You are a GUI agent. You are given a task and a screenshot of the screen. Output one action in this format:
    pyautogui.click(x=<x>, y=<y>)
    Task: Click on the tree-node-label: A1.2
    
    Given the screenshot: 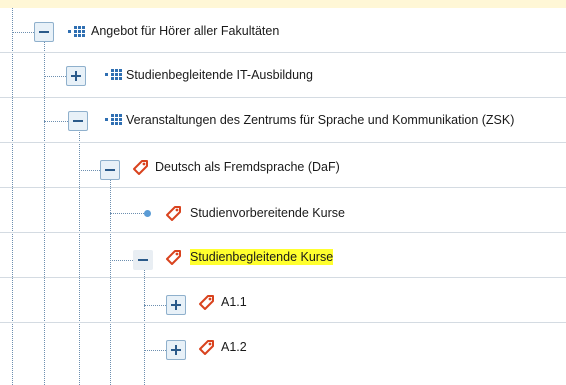 What is the action you would take?
    pyautogui.click(x=234, y=347)
    